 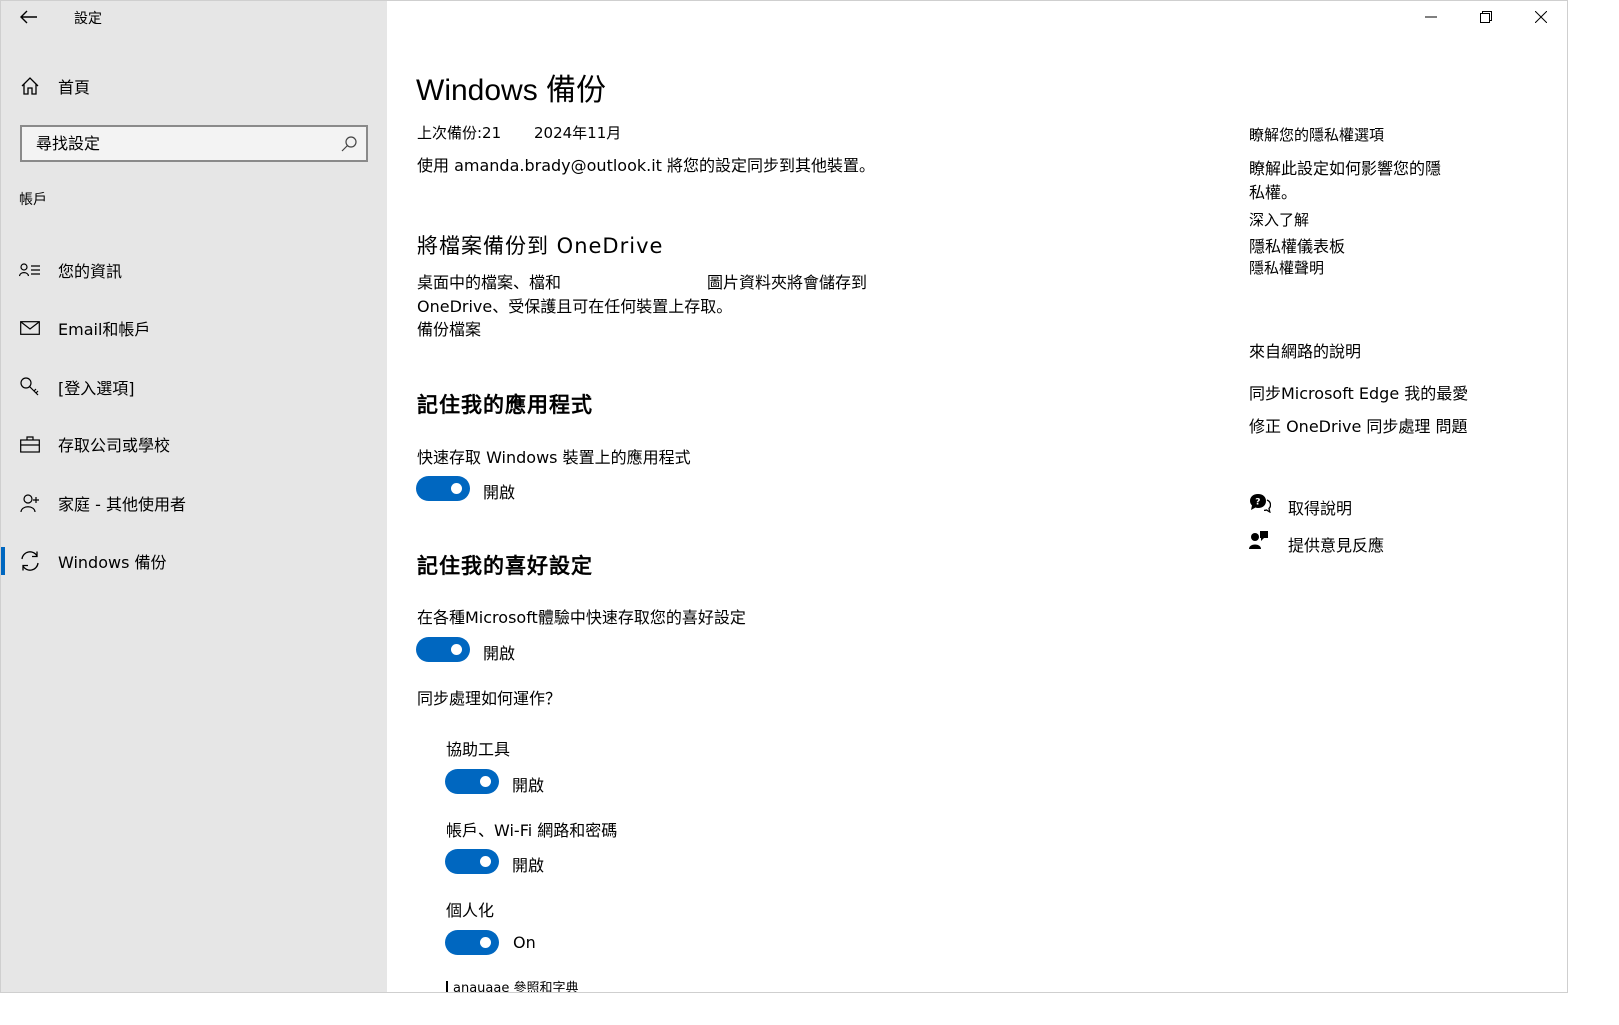 What do you see at coordinates (511, 90) in the screenshot?
I see `page-title: Windows 備份` at bounding box center [511, 90].